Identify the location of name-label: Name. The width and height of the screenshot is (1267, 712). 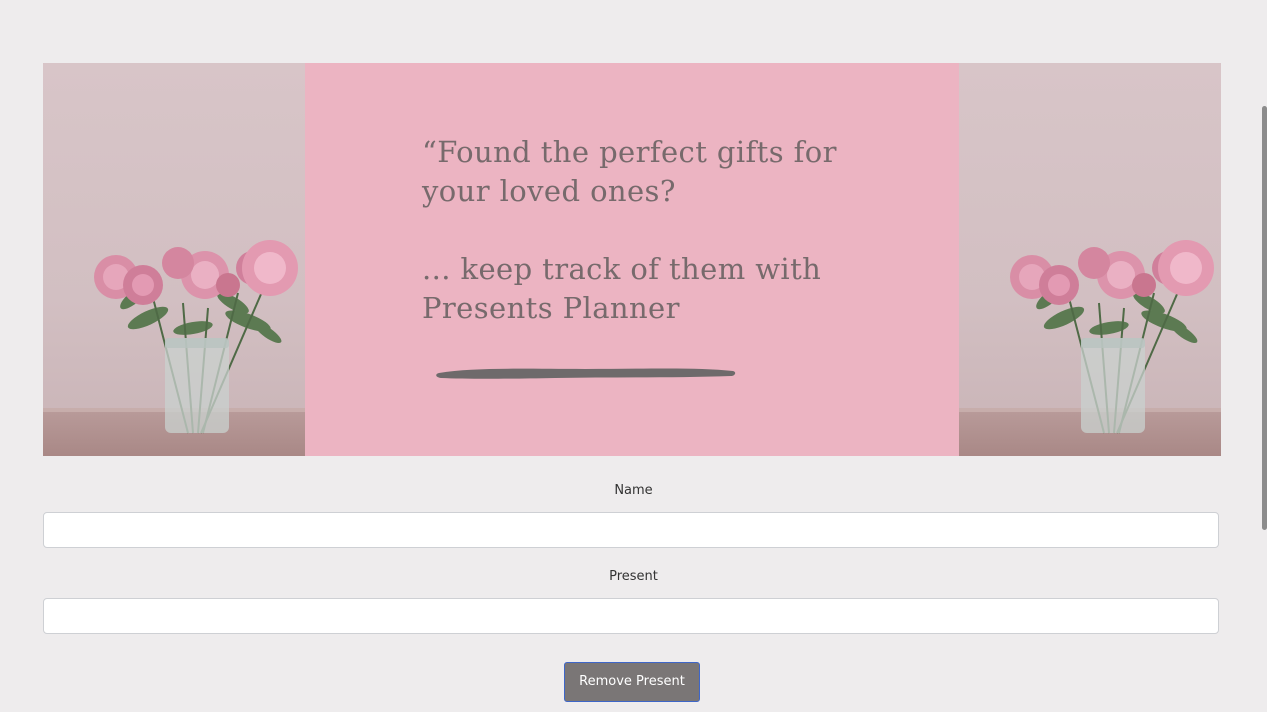
(633, 490).